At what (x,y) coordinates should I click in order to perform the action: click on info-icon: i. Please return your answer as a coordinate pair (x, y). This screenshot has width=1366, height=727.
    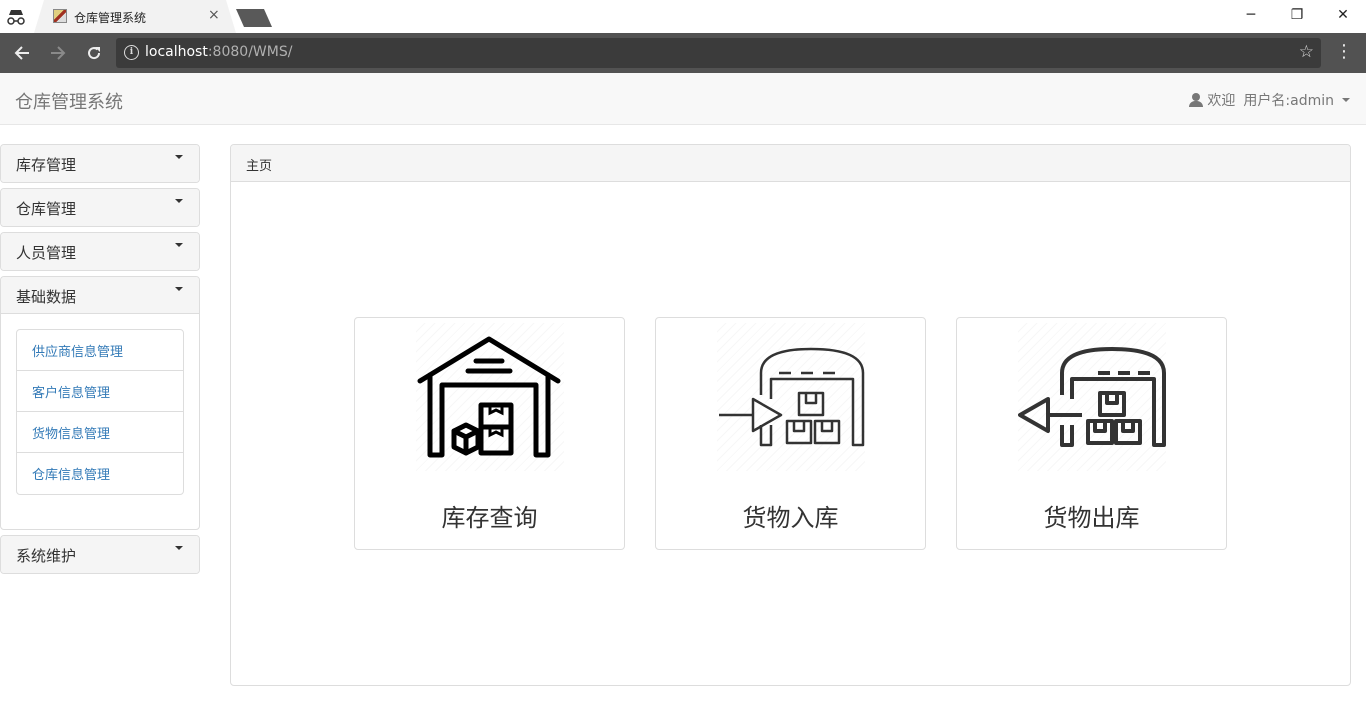
    Looking at the image, I should click on (131, 52).